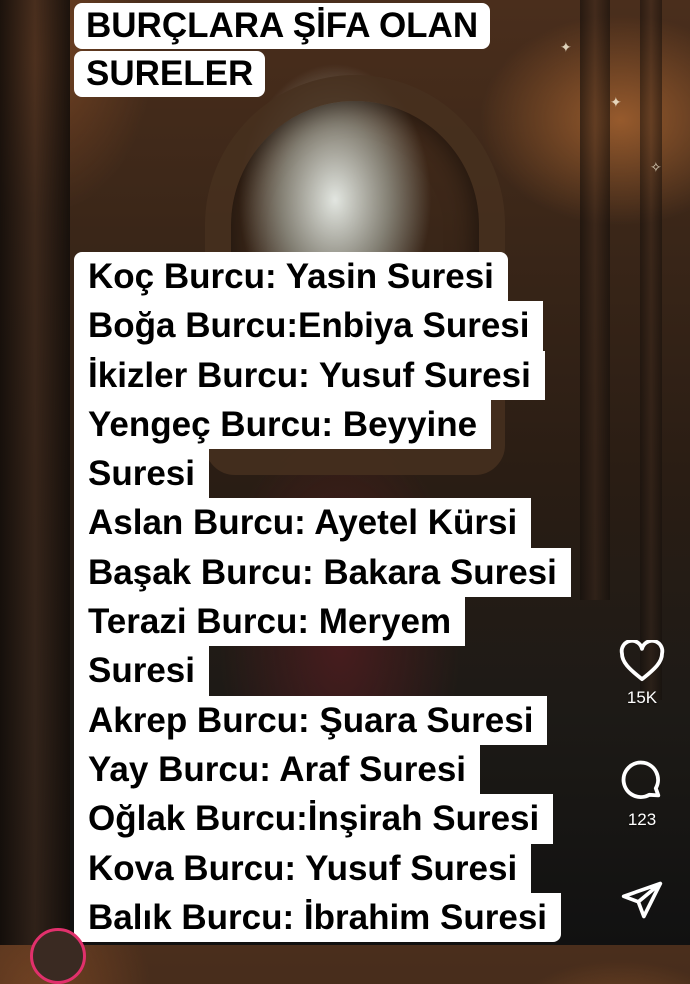  What do you see at coordinates (170, 74) in the screenshot?
I see `title-line: SURELER` at bounding box center [170, 74].